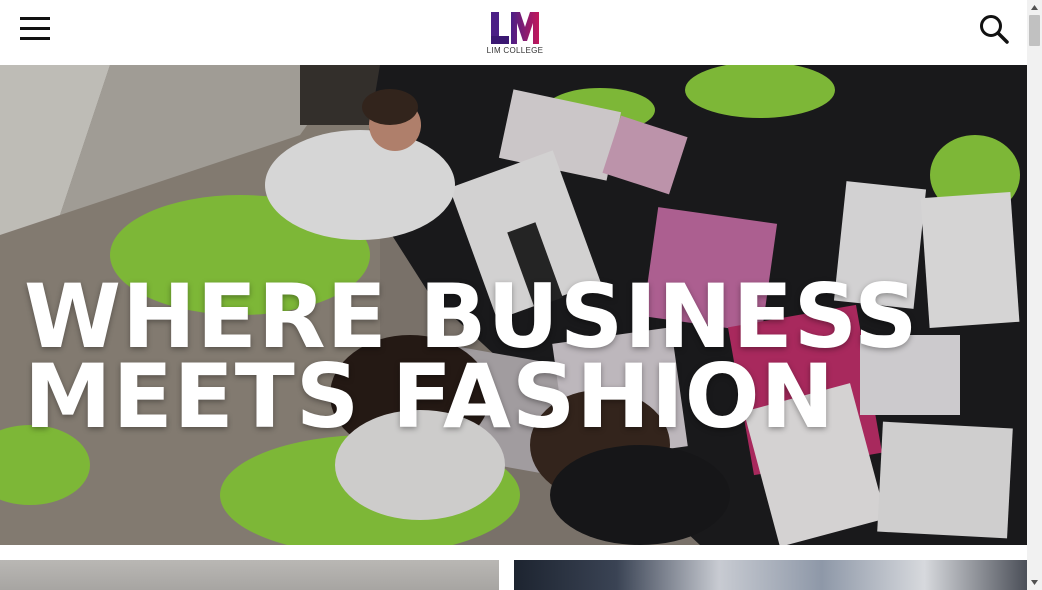  What do you see at coordinates (770, 575) in the screenshot?
I see `feature-card-right-image` at bounding box center [770, 575].